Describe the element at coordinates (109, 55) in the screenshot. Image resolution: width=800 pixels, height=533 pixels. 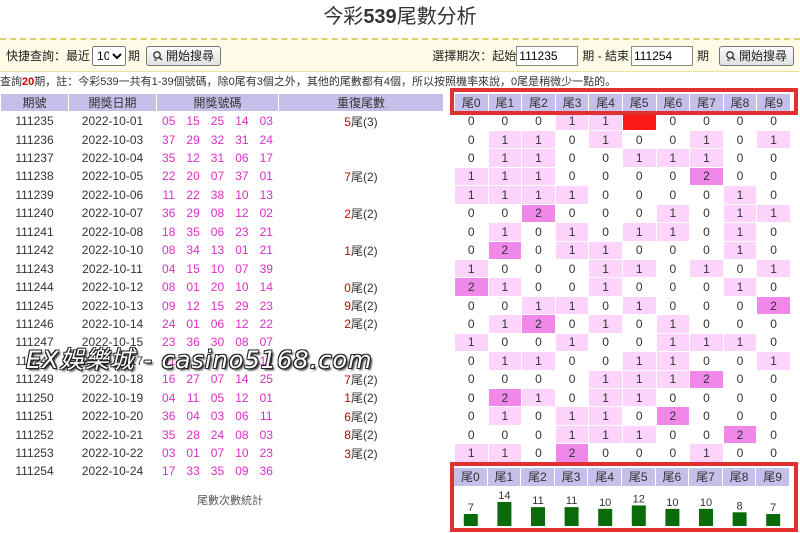
I see `quick-query-select: 10` at that location.